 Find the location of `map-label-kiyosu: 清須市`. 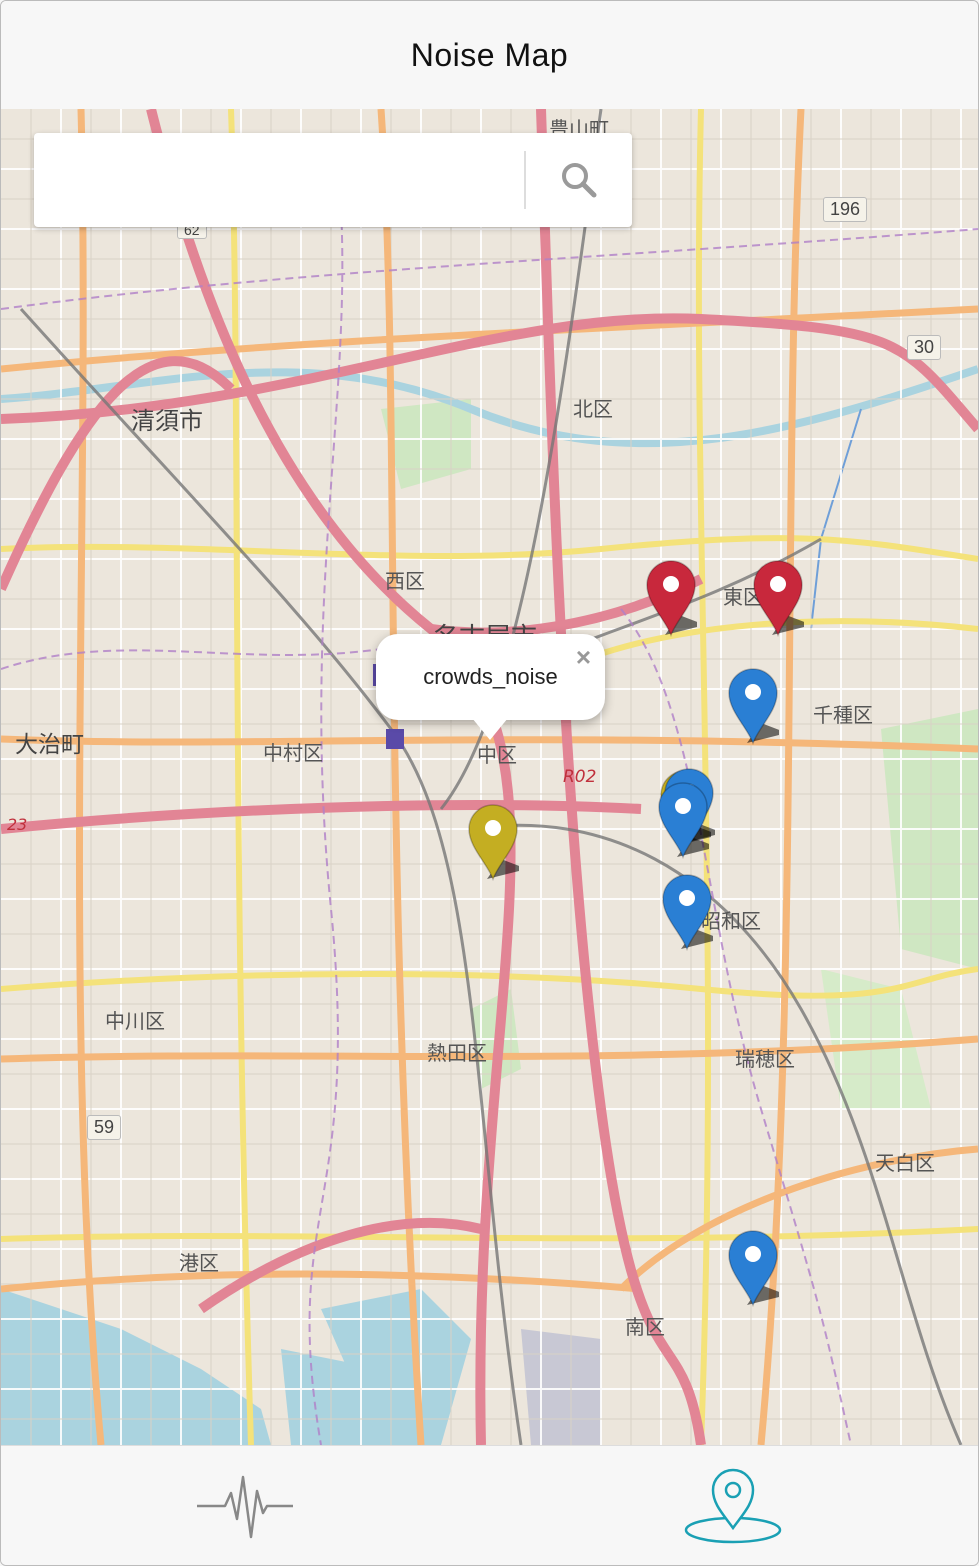

map-label-kiyosu: 清須市 is located at coordinates (167, 421).